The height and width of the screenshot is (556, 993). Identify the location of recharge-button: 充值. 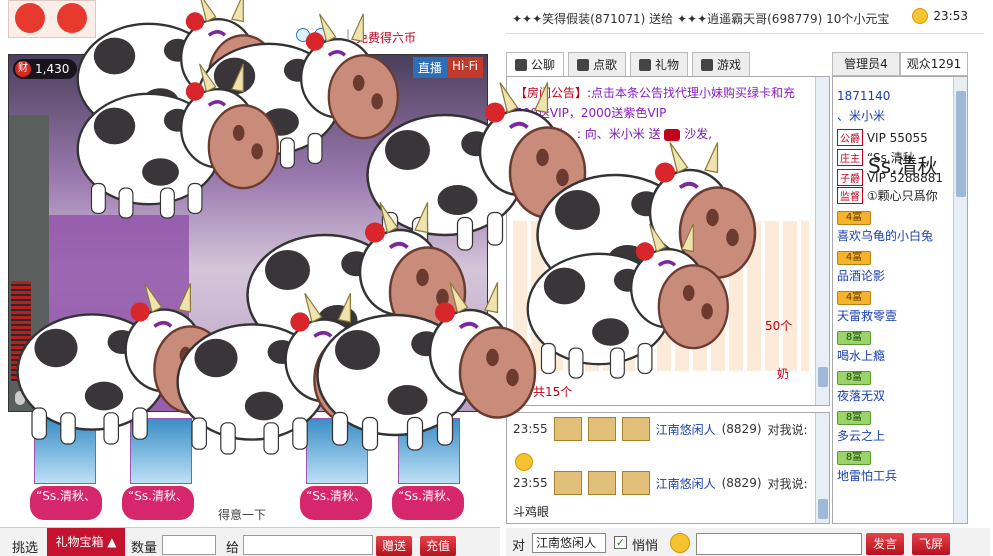
(438, 546).